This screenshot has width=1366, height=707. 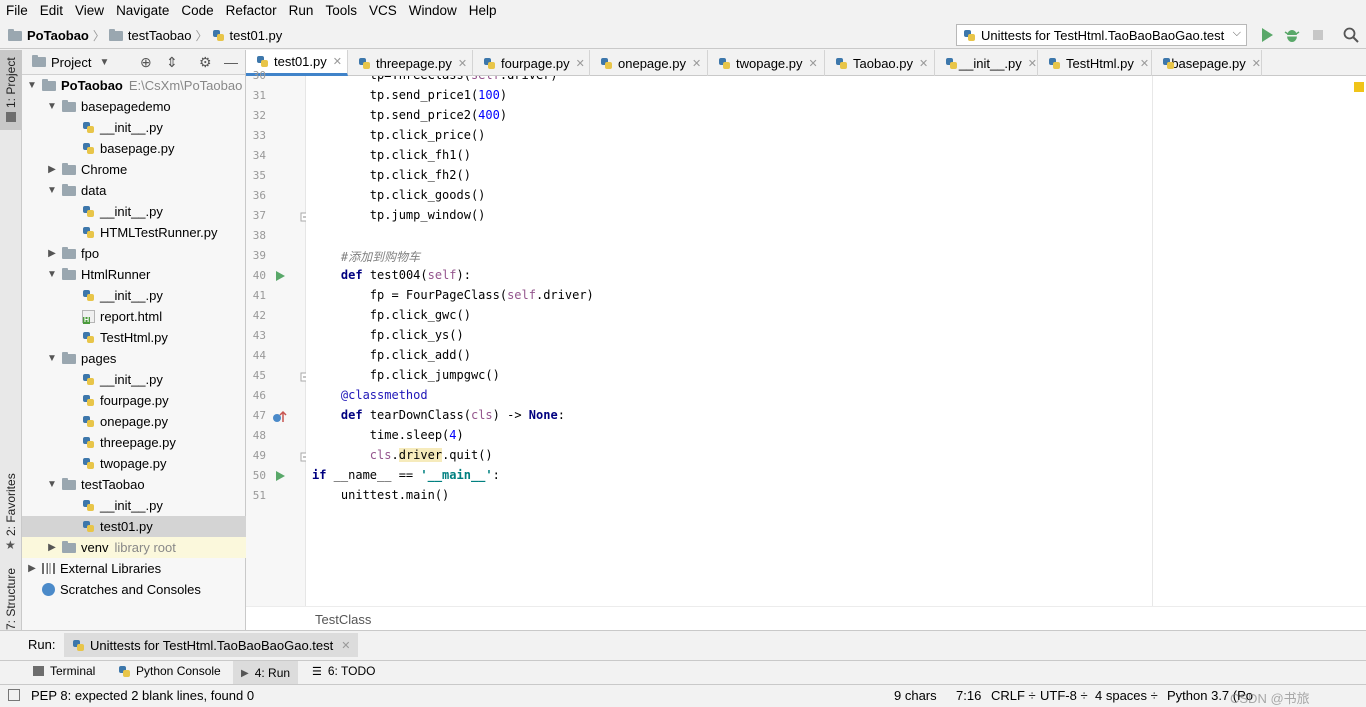 What do you see at coordinates (134, 568) in the screenshot?
I see `tree-file: ▶ External Libraries` at bounding box center [134, 568].